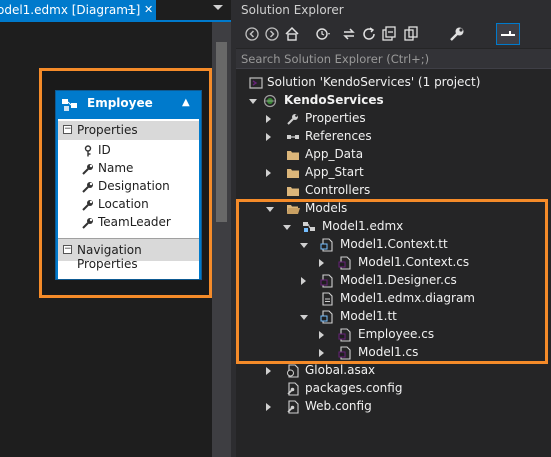  I want to click on solution-explorer-toolbar, so click(393, 34).